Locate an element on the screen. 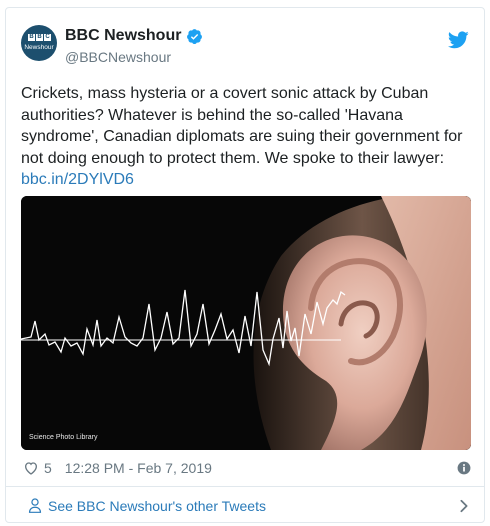 The image size is (490, 526). avatar-subtitle: Newshour is located at coordinates (39, 47).